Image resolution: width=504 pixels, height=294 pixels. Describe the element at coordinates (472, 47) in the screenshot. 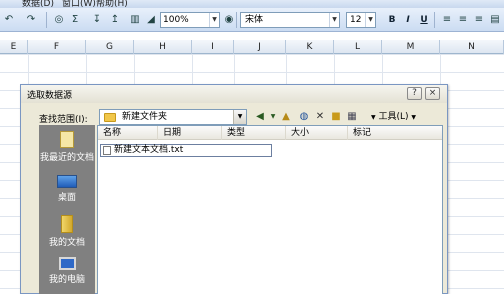

I see `column-header: N` at that location.